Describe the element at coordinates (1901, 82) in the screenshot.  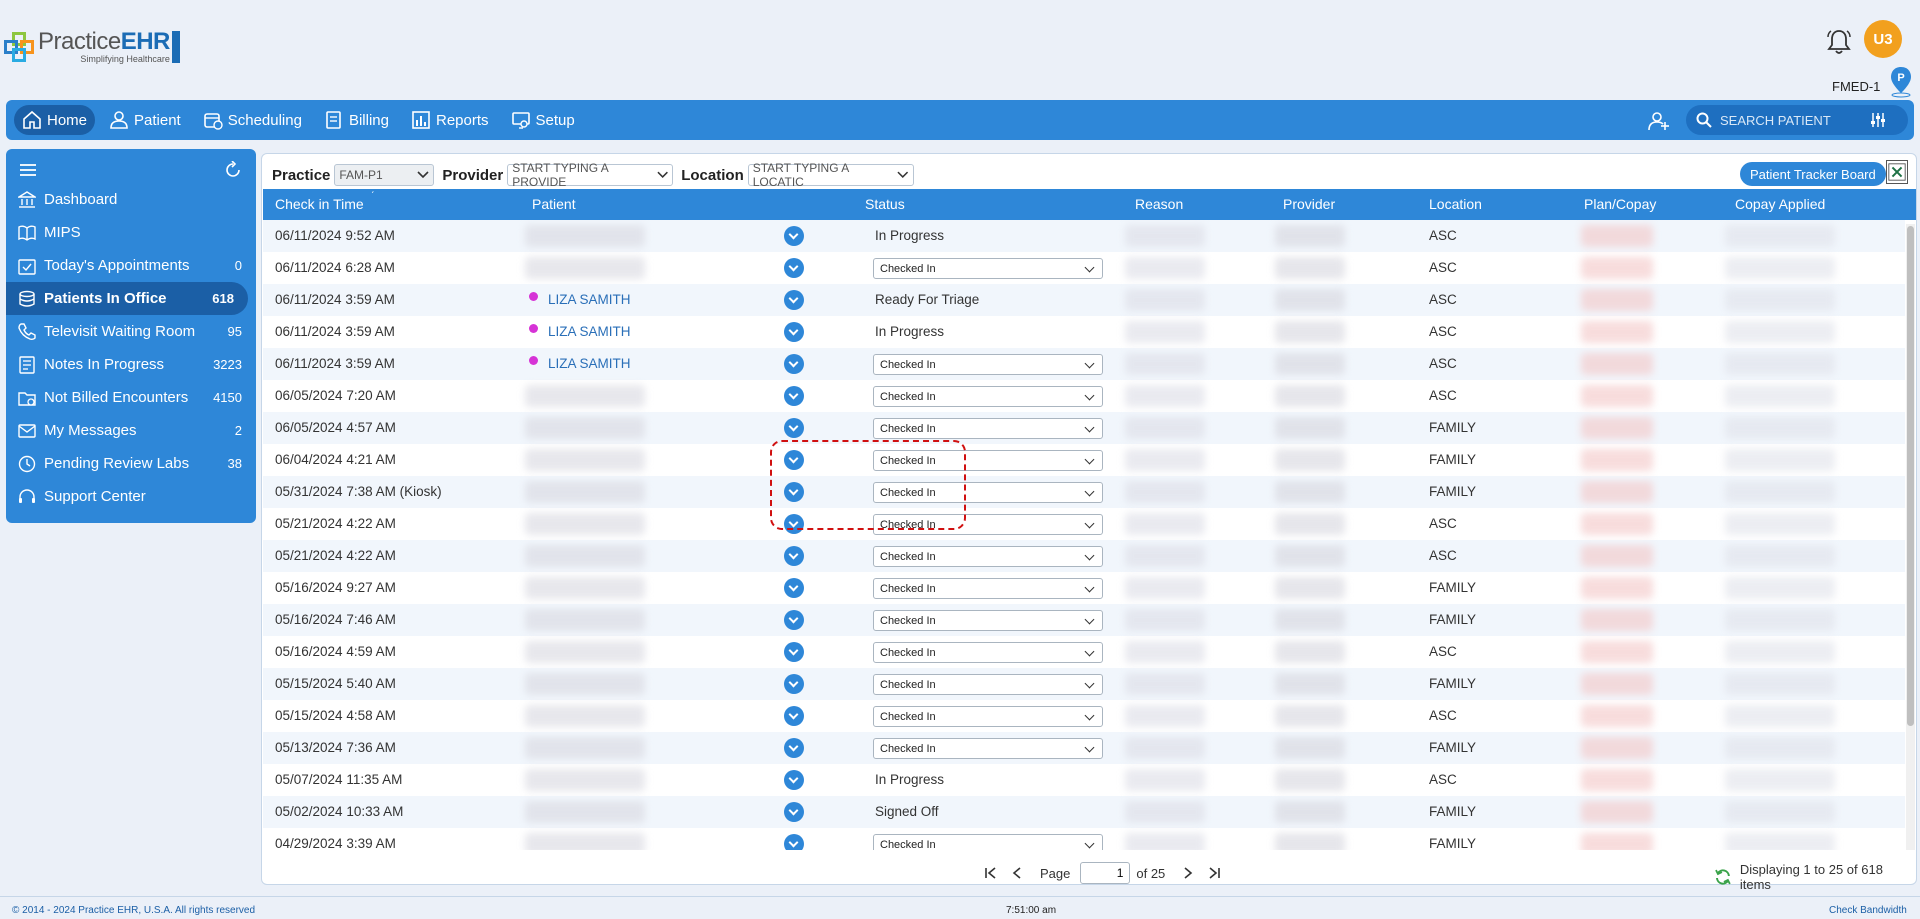
I see `location-pin-icon: P` at that location.